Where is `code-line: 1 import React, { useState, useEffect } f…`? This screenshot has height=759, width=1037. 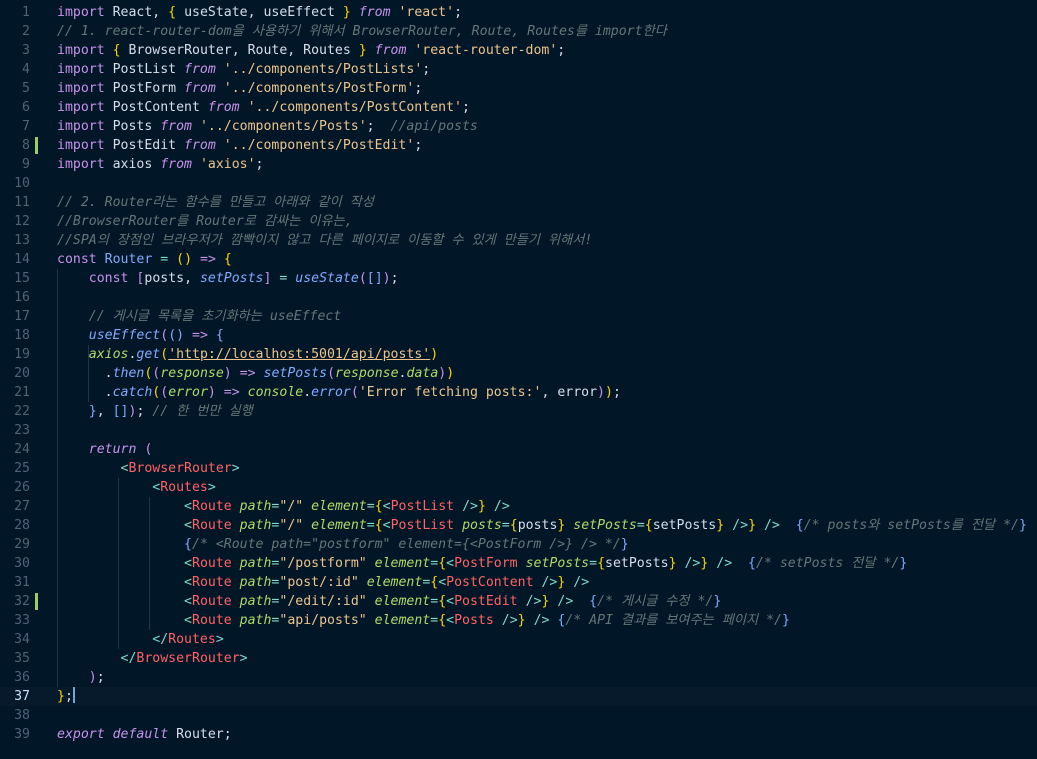
code-line: 1 import React, { useState, useEffect } f… is located at coordinates (518, 12).